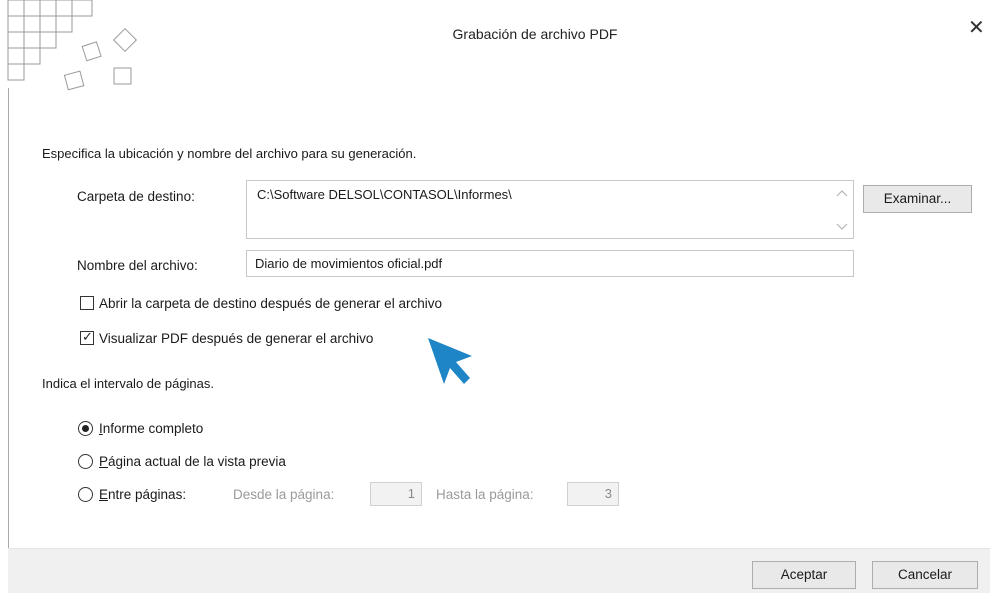  What do you see at coordinates (550, 263) in the screenshot?
I see `filename-input: Diario de movimientos oficial.pdf` at bounding box center [550, 263].